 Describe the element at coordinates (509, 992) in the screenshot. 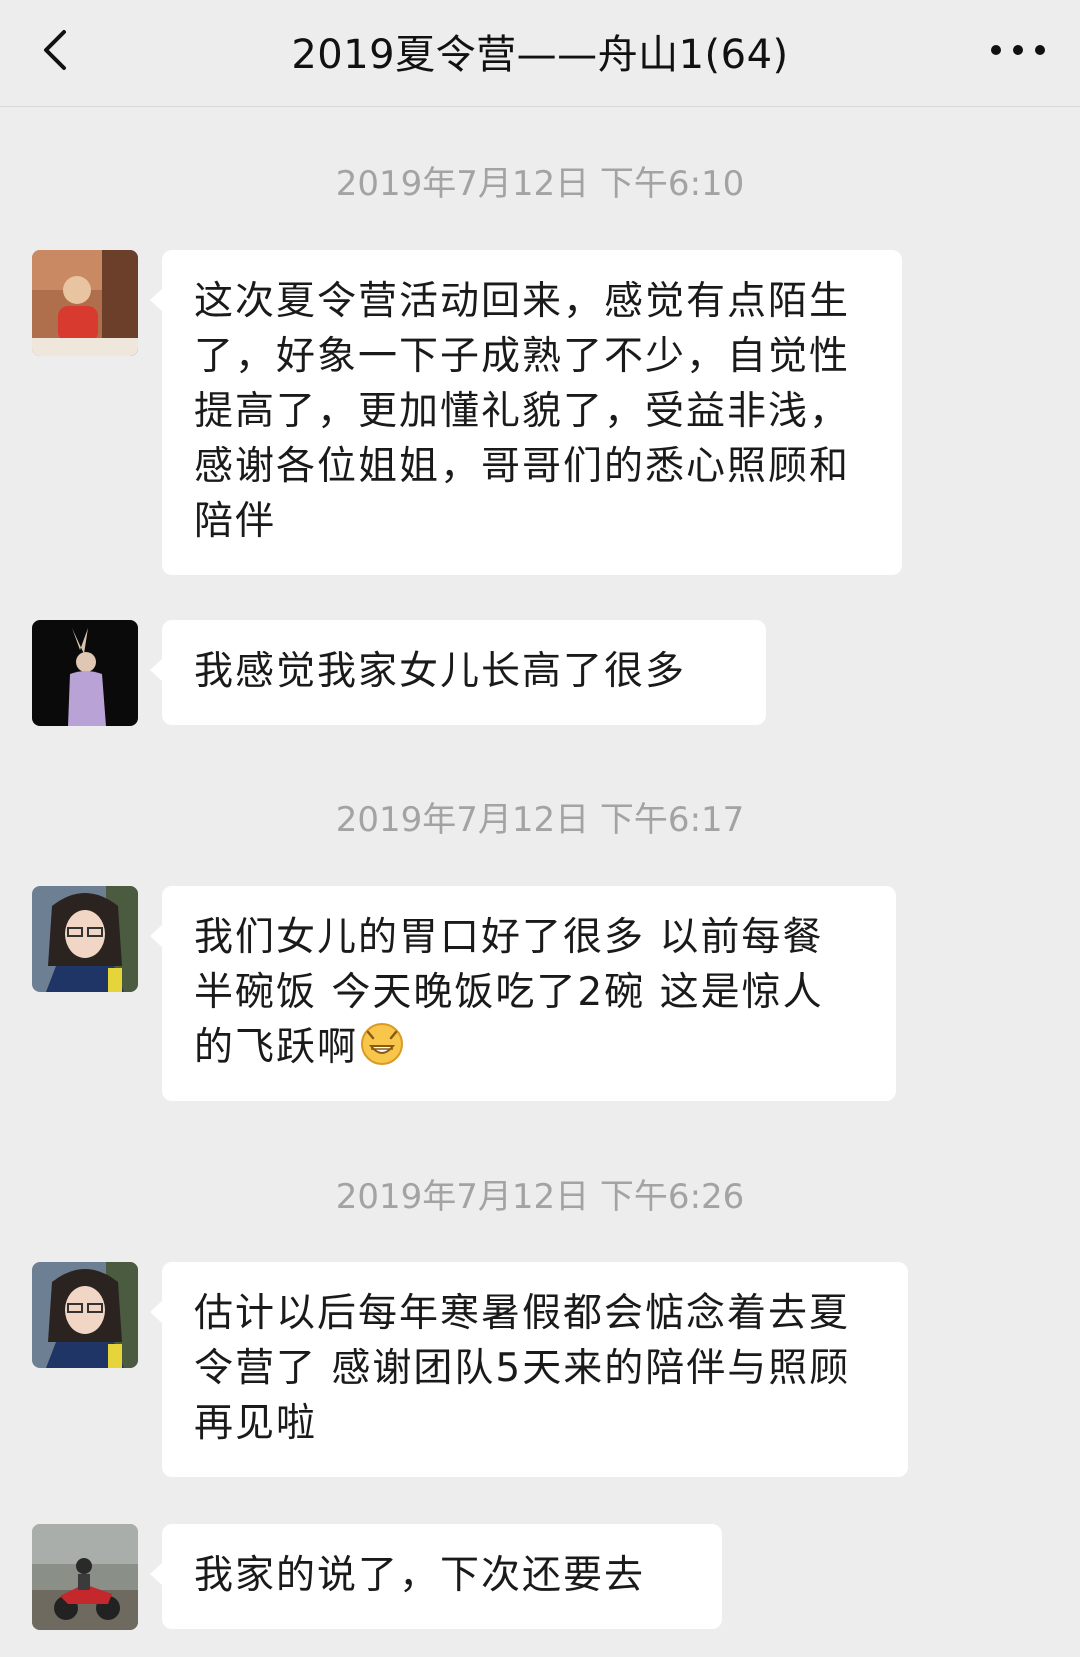

I see `message-text: 我们女儿的胃口好了很多 以前每餐半碗饭 今天晚饭吃了2碗 这是惊人的飞跃啊` at that location.